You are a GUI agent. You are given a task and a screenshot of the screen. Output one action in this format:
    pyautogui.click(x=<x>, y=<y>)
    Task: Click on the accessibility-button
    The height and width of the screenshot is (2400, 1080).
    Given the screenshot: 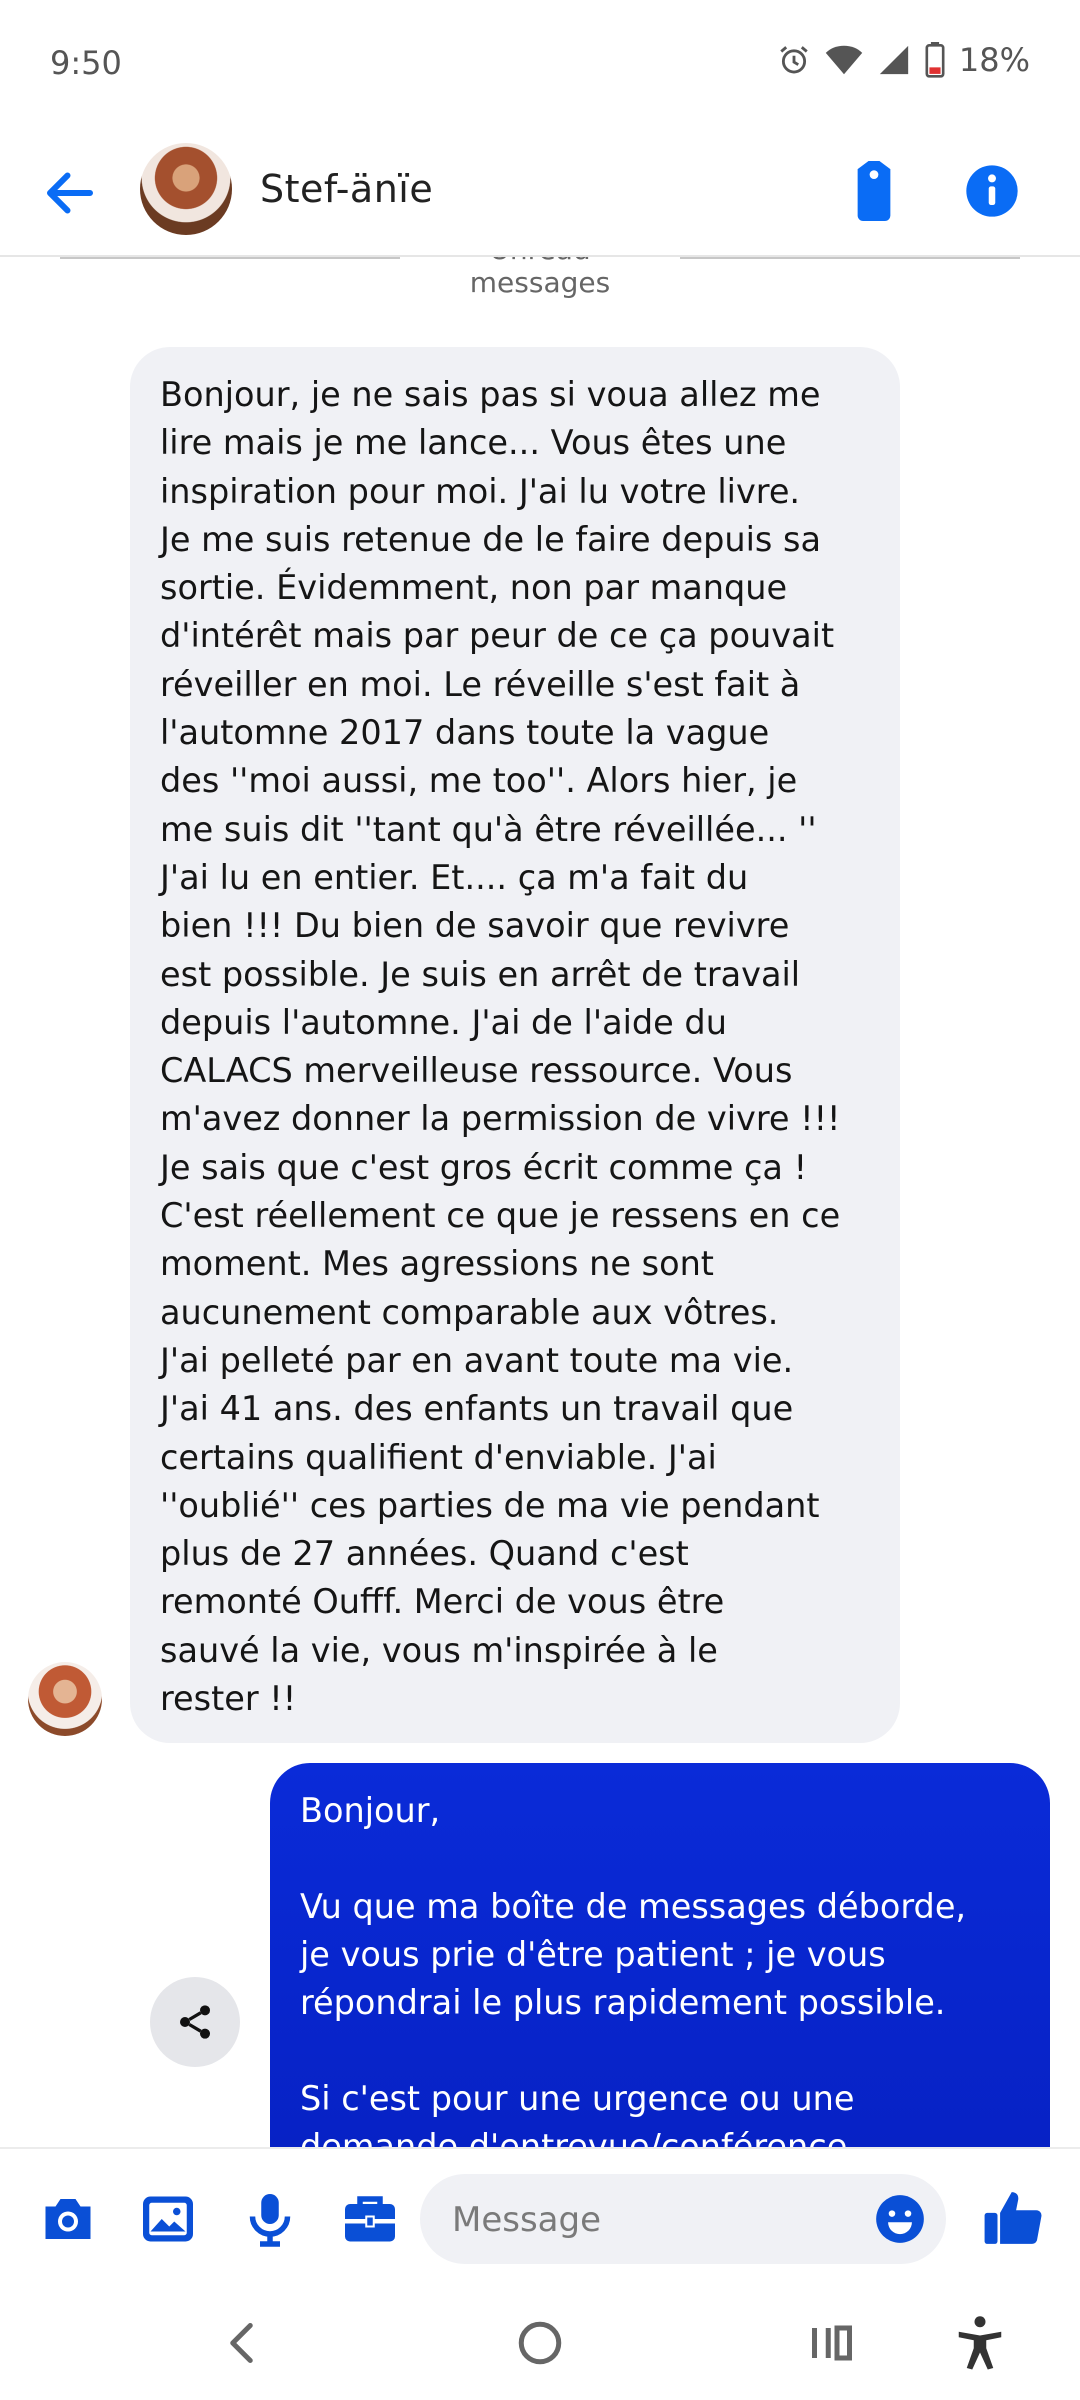 What is the action you would take?
    pyautogui.click(x=980, y=2343)
    